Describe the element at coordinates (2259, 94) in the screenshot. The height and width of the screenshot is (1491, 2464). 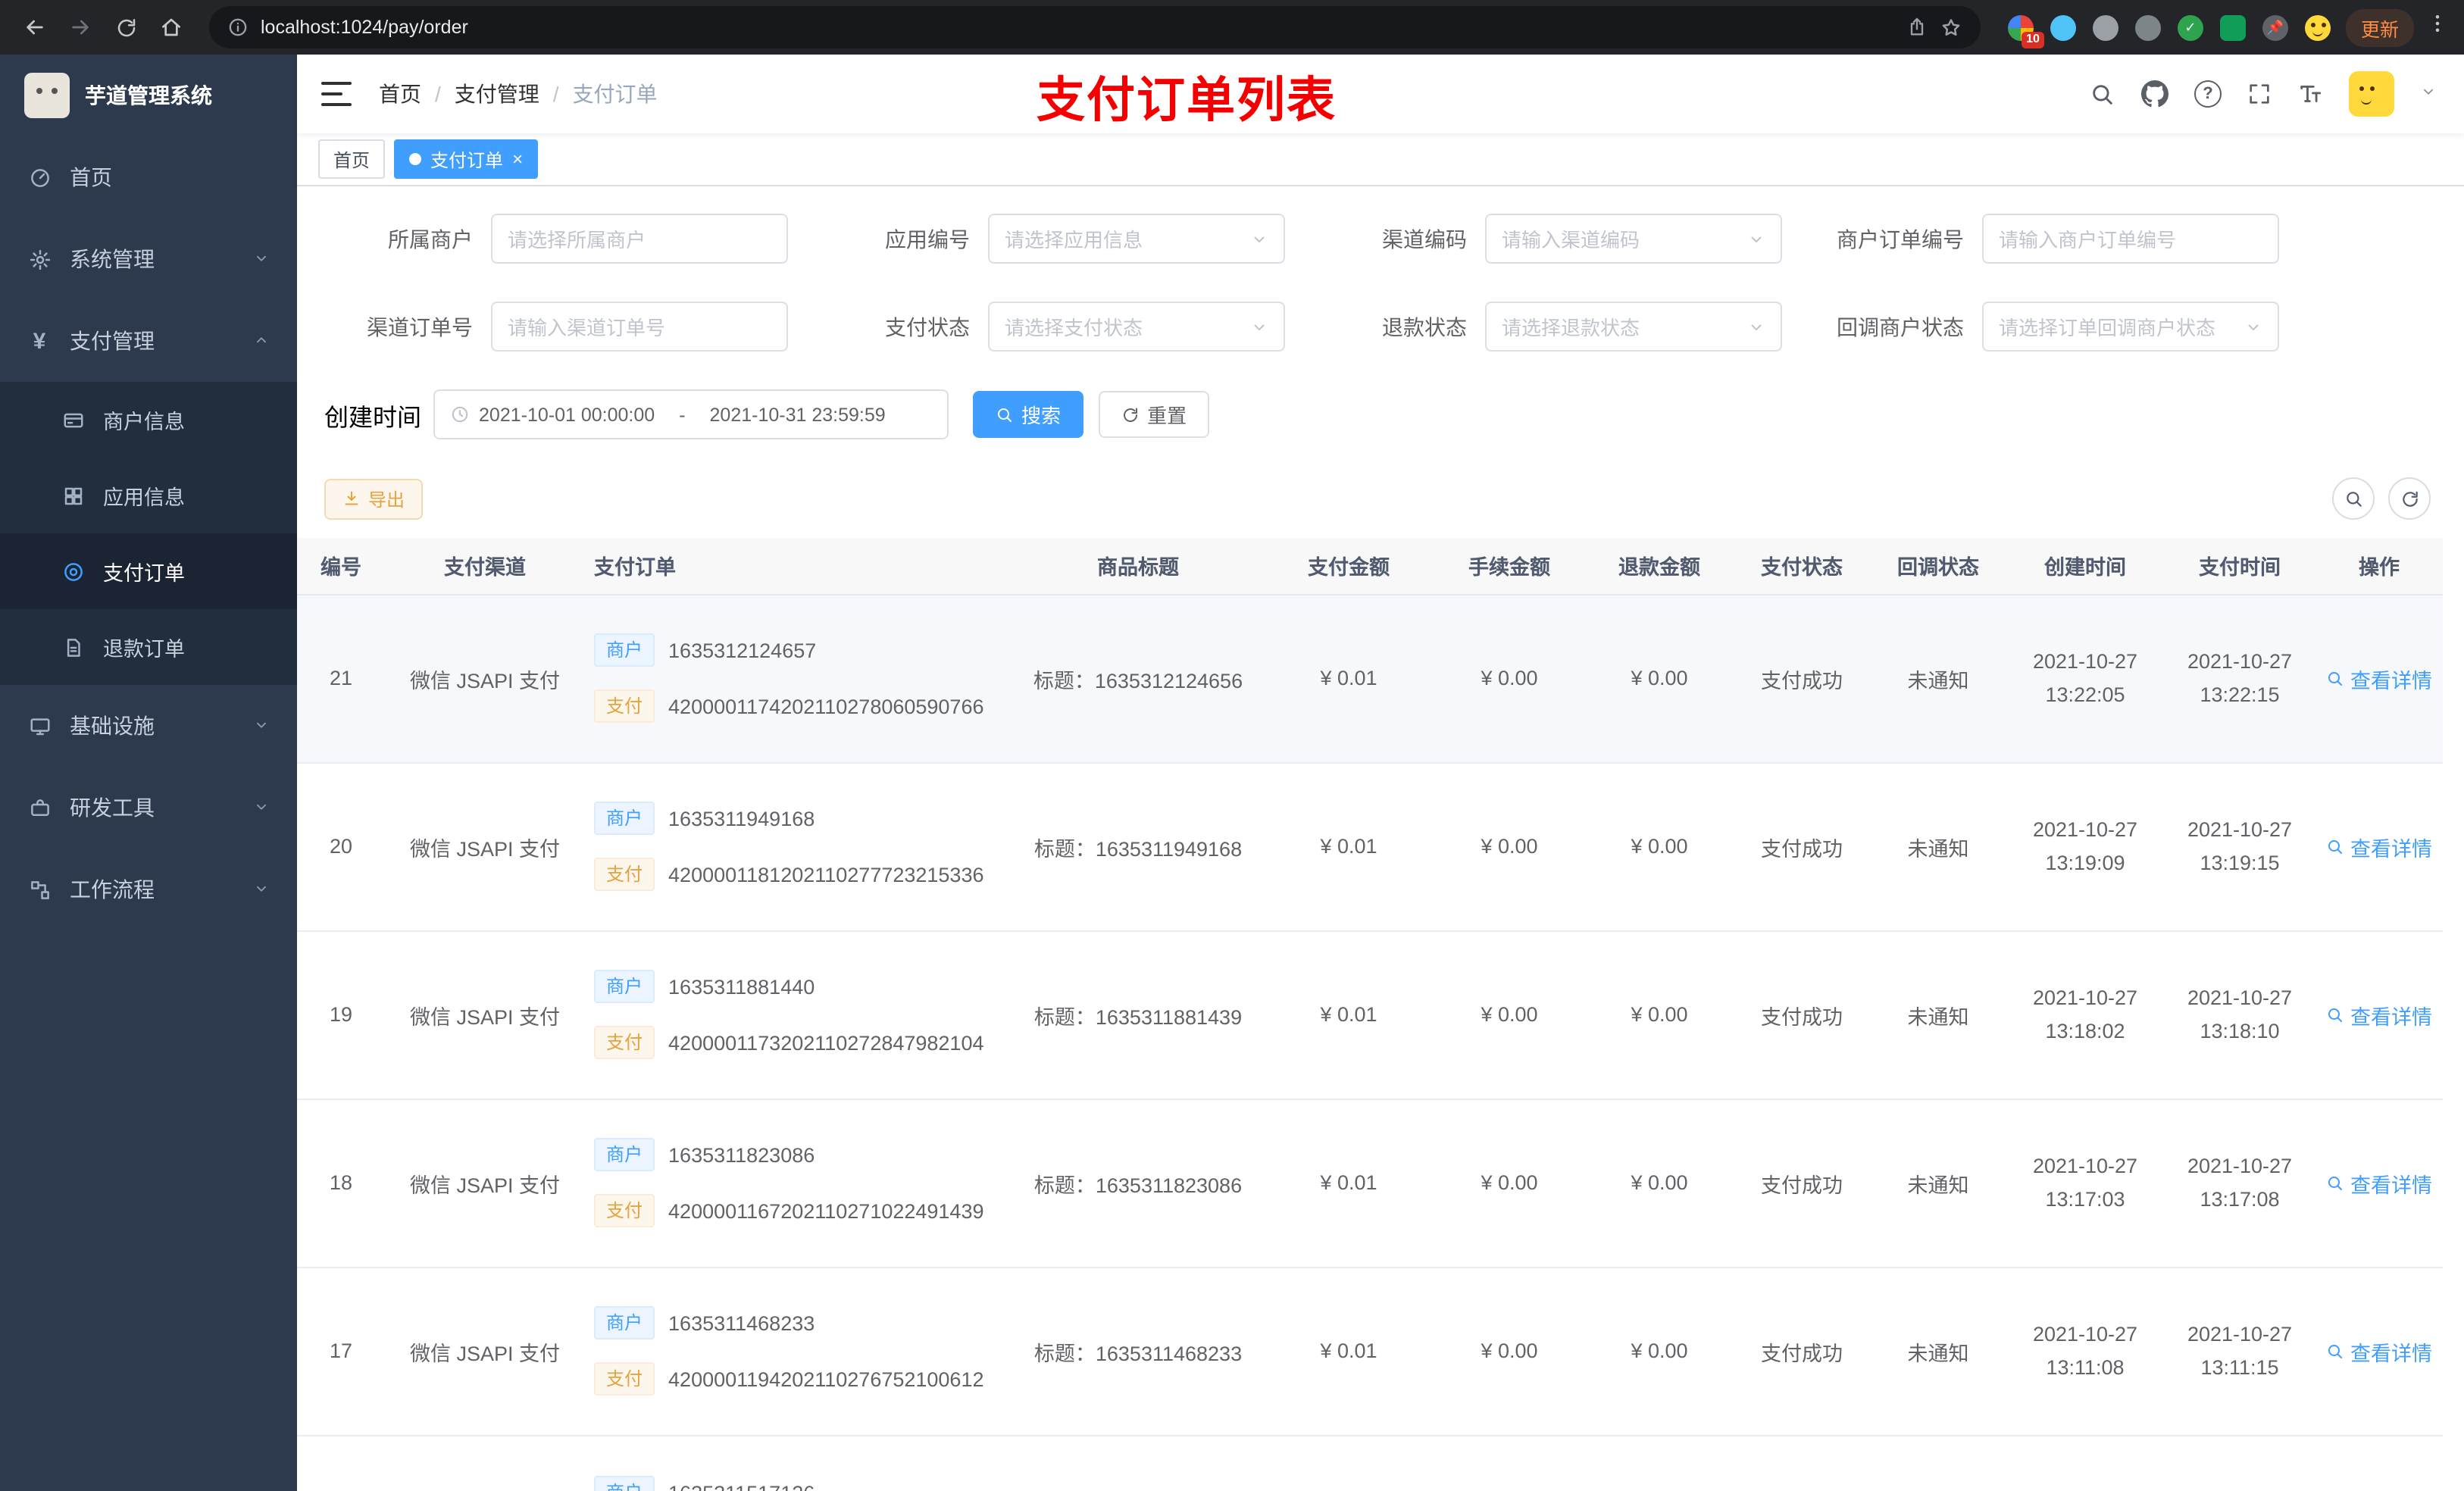
I see `fullscreen-icon` at that location.